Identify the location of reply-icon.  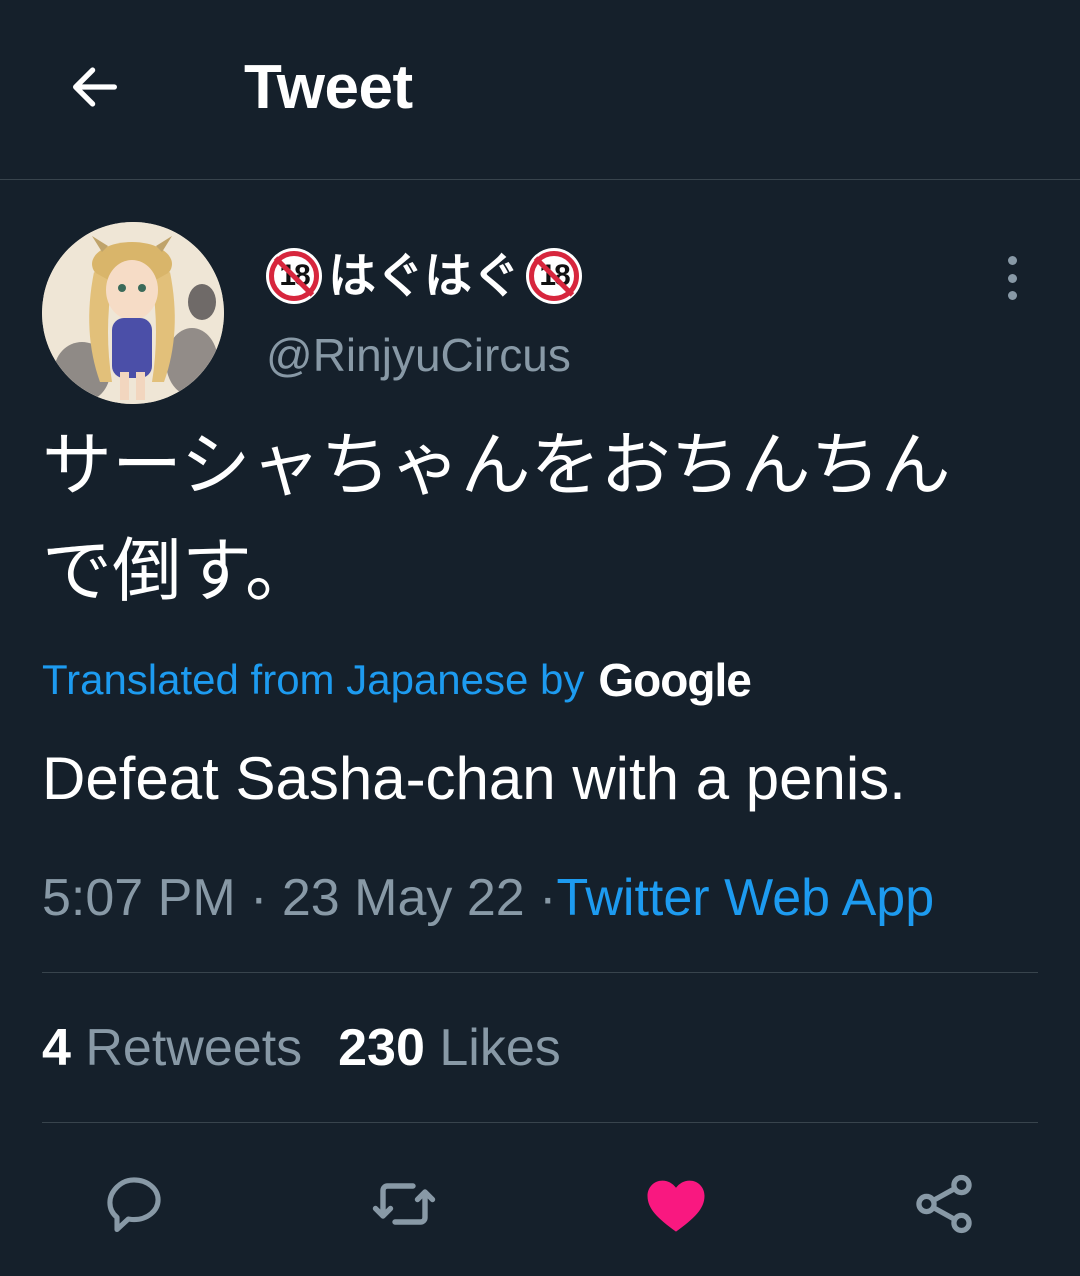
(134, 1205).